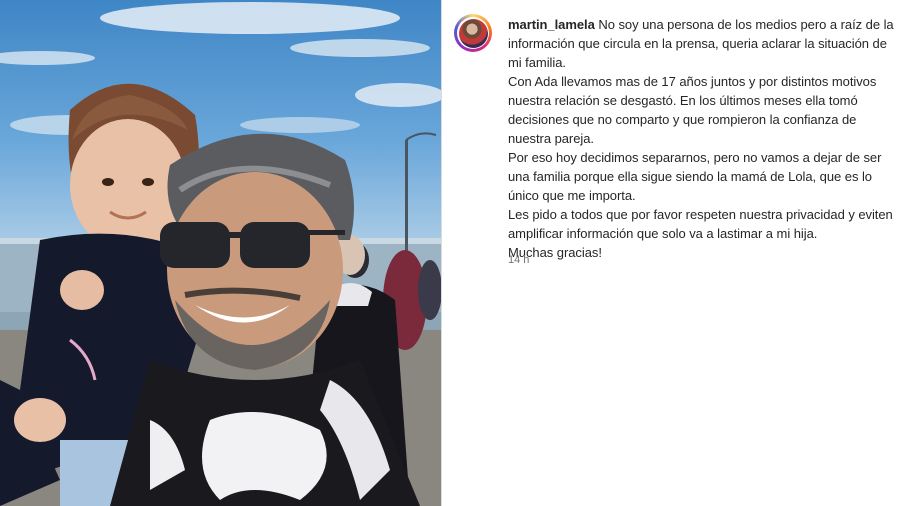 The height and width of the screenshot is (506, 900). I want to click on avatar-ring, so click(473, 33).